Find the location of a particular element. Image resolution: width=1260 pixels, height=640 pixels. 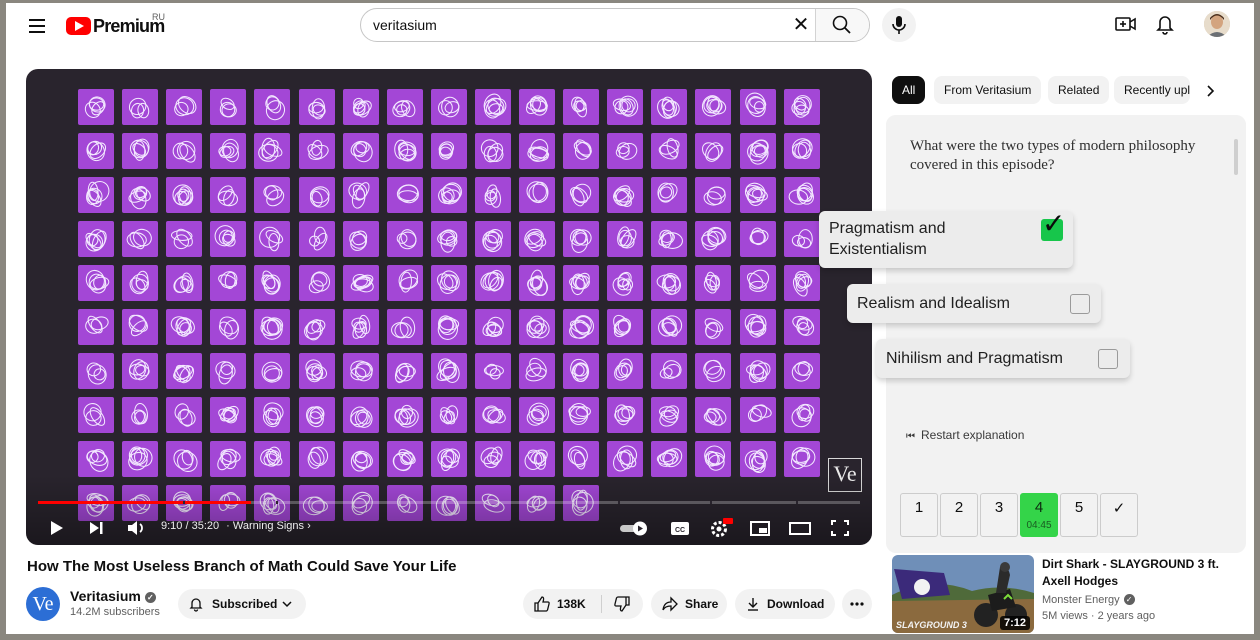

more-actions-button is located at coordinates (857, 604).